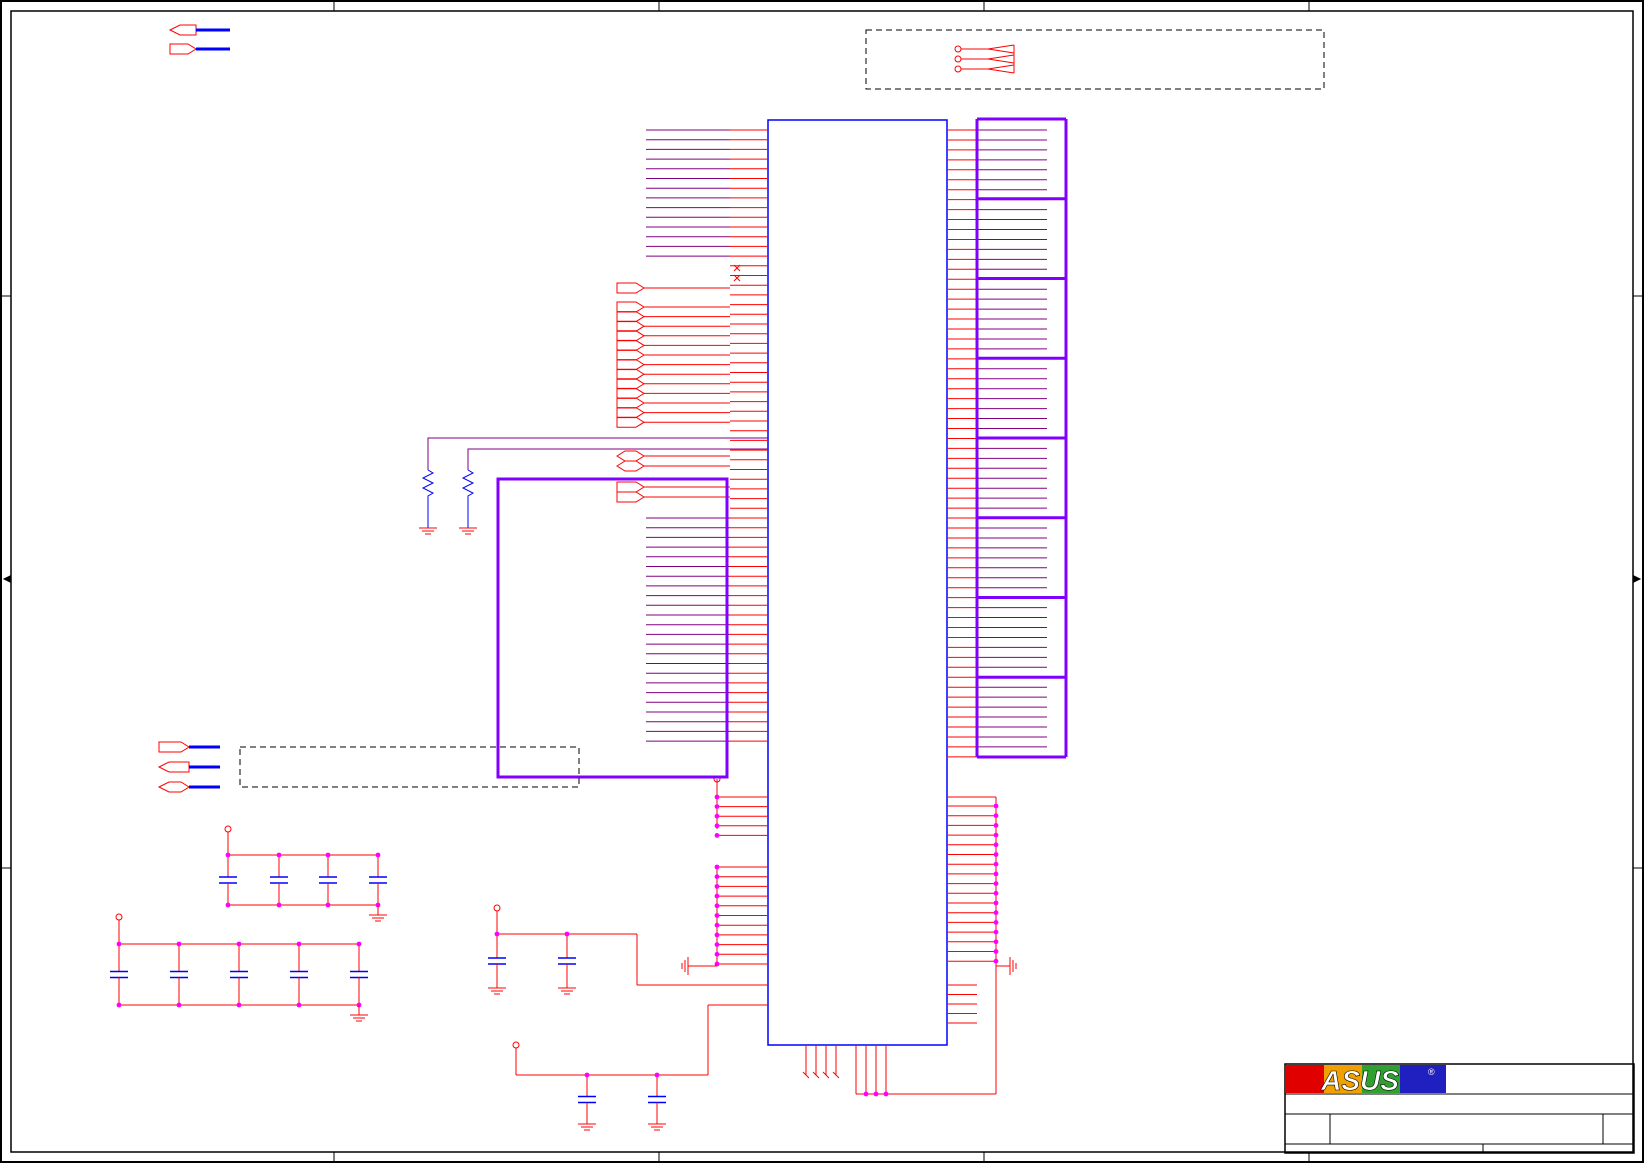 The width and height of the screenshot is (1644, 1163). Describe the element at coordinates (409, 974) in the screenshot. I see `decoupling-capacitors` at that location.